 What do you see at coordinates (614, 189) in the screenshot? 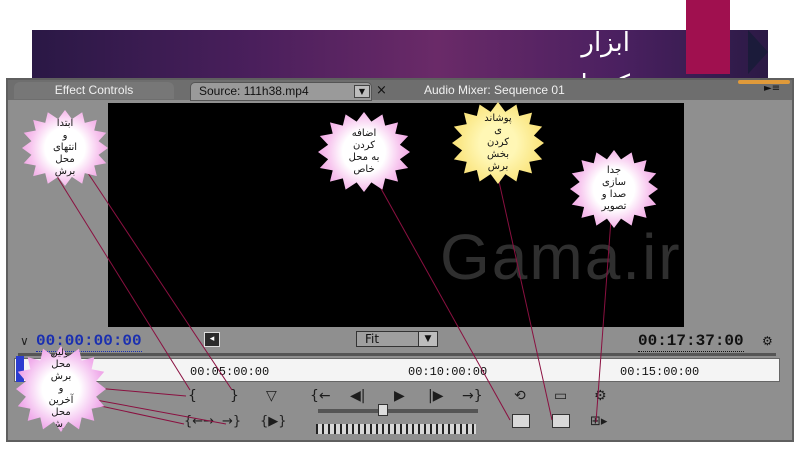
I see `callout-separate-audio-video: جدا سازی صدا و تصویر` at bounding box center [614, 189].